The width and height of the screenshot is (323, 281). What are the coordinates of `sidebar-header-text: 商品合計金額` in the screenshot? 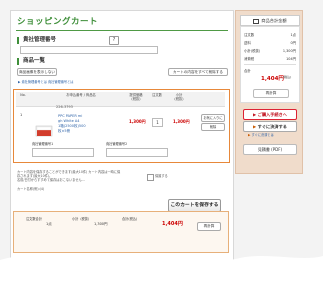 It's located at (274, 20).